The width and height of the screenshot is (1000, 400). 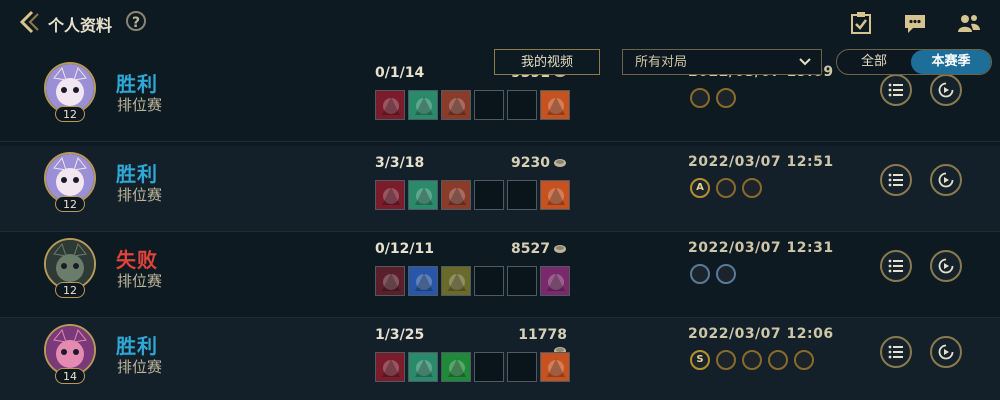 What do you see at coordinates (951, 62) in the screenshot?
I see `tab-this-season: 本赛季` at bounding box center [951, 62].